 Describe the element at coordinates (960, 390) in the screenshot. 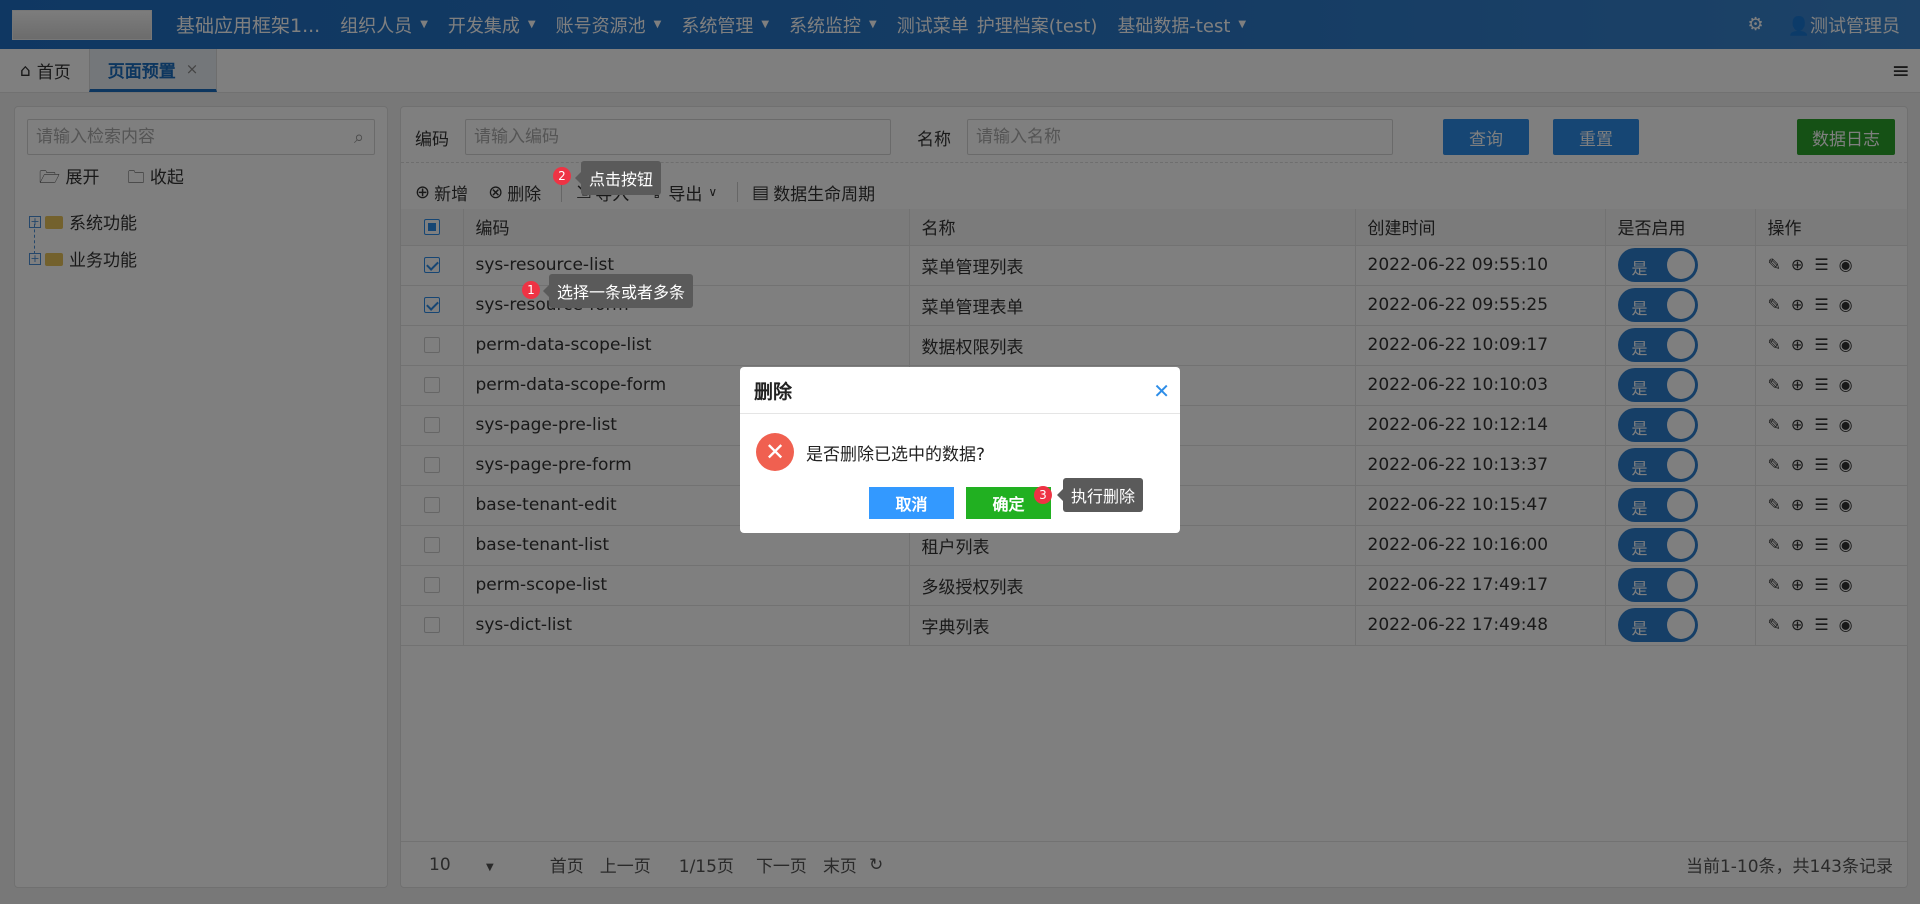

I see `dialog-title: 删除` at that location.